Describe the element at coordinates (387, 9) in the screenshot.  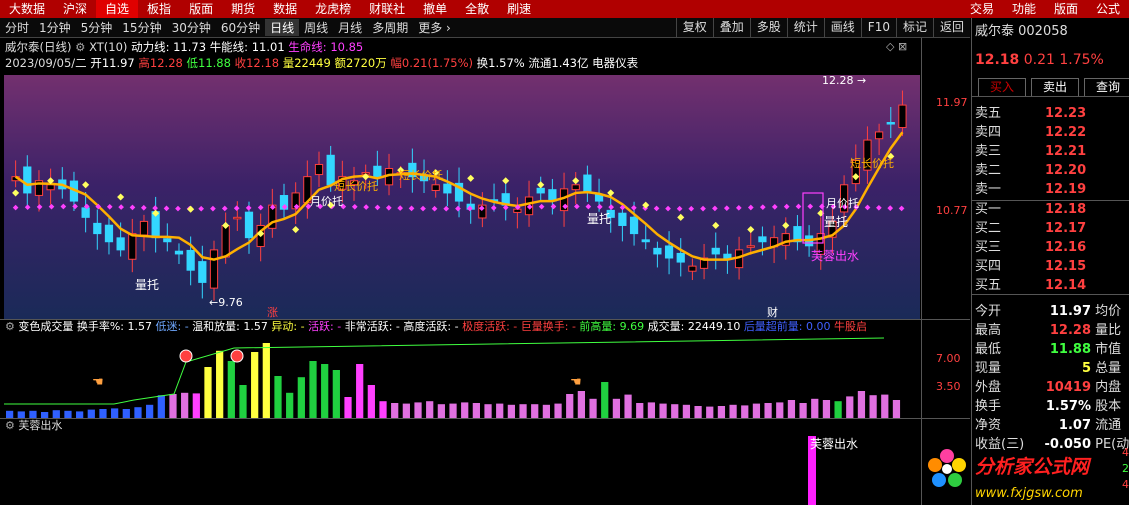
I see `menu-item-8: 财联社` at that location.